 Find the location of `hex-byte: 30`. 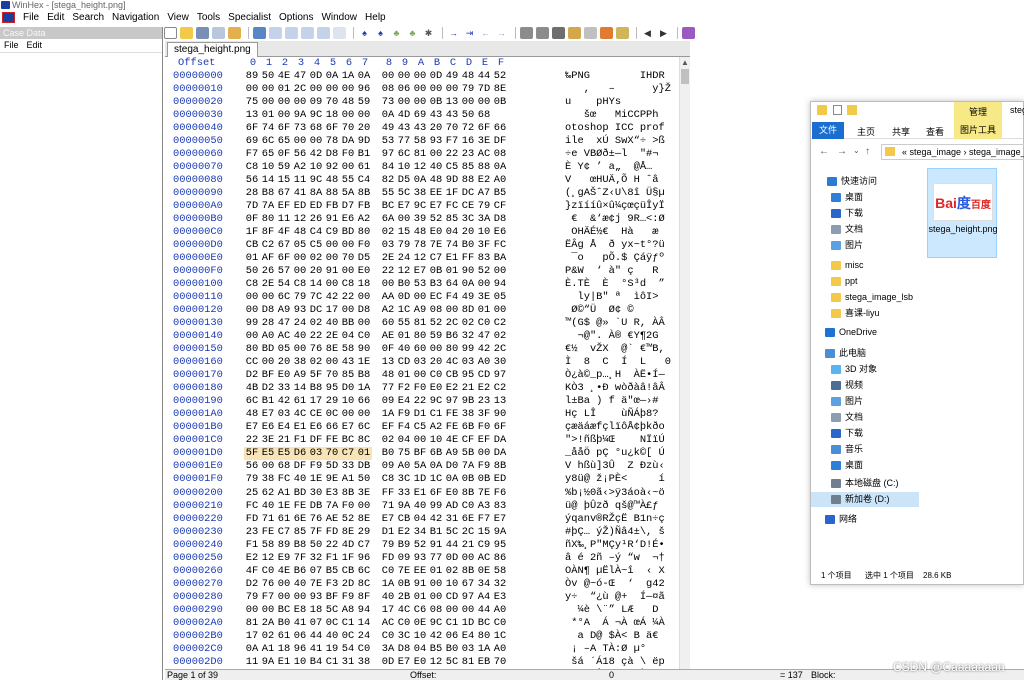

hex-byte: 30 is located at coordinates (316, 493).